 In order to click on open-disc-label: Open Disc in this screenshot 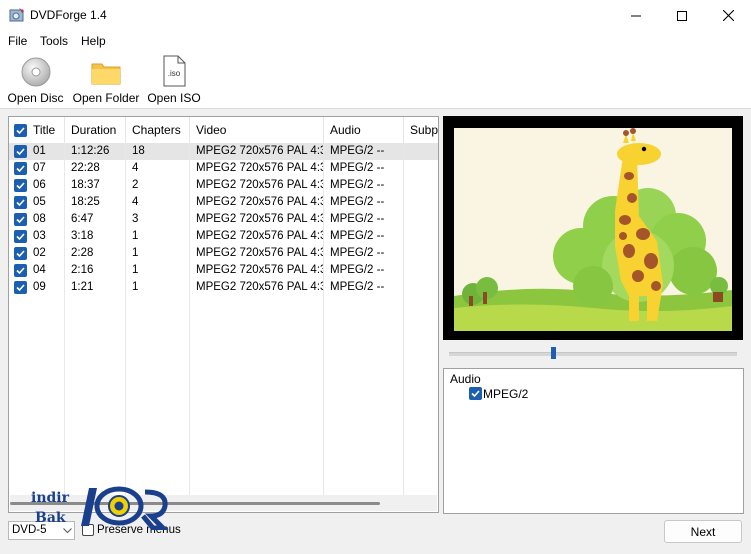, I will do `click(35, 98)`.